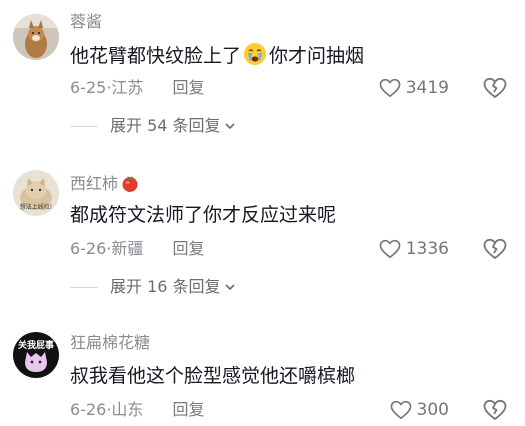  I want to click on crying-face-icon, so click(255, 54).